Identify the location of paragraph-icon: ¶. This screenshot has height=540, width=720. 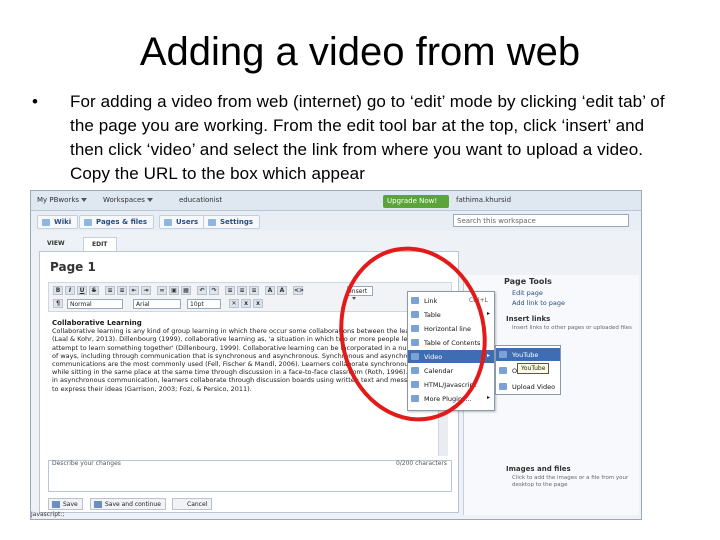
(58, 303).